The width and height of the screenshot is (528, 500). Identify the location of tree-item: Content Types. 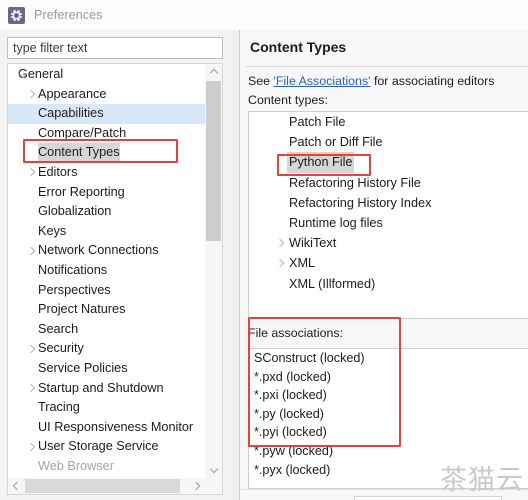
(107, 153).